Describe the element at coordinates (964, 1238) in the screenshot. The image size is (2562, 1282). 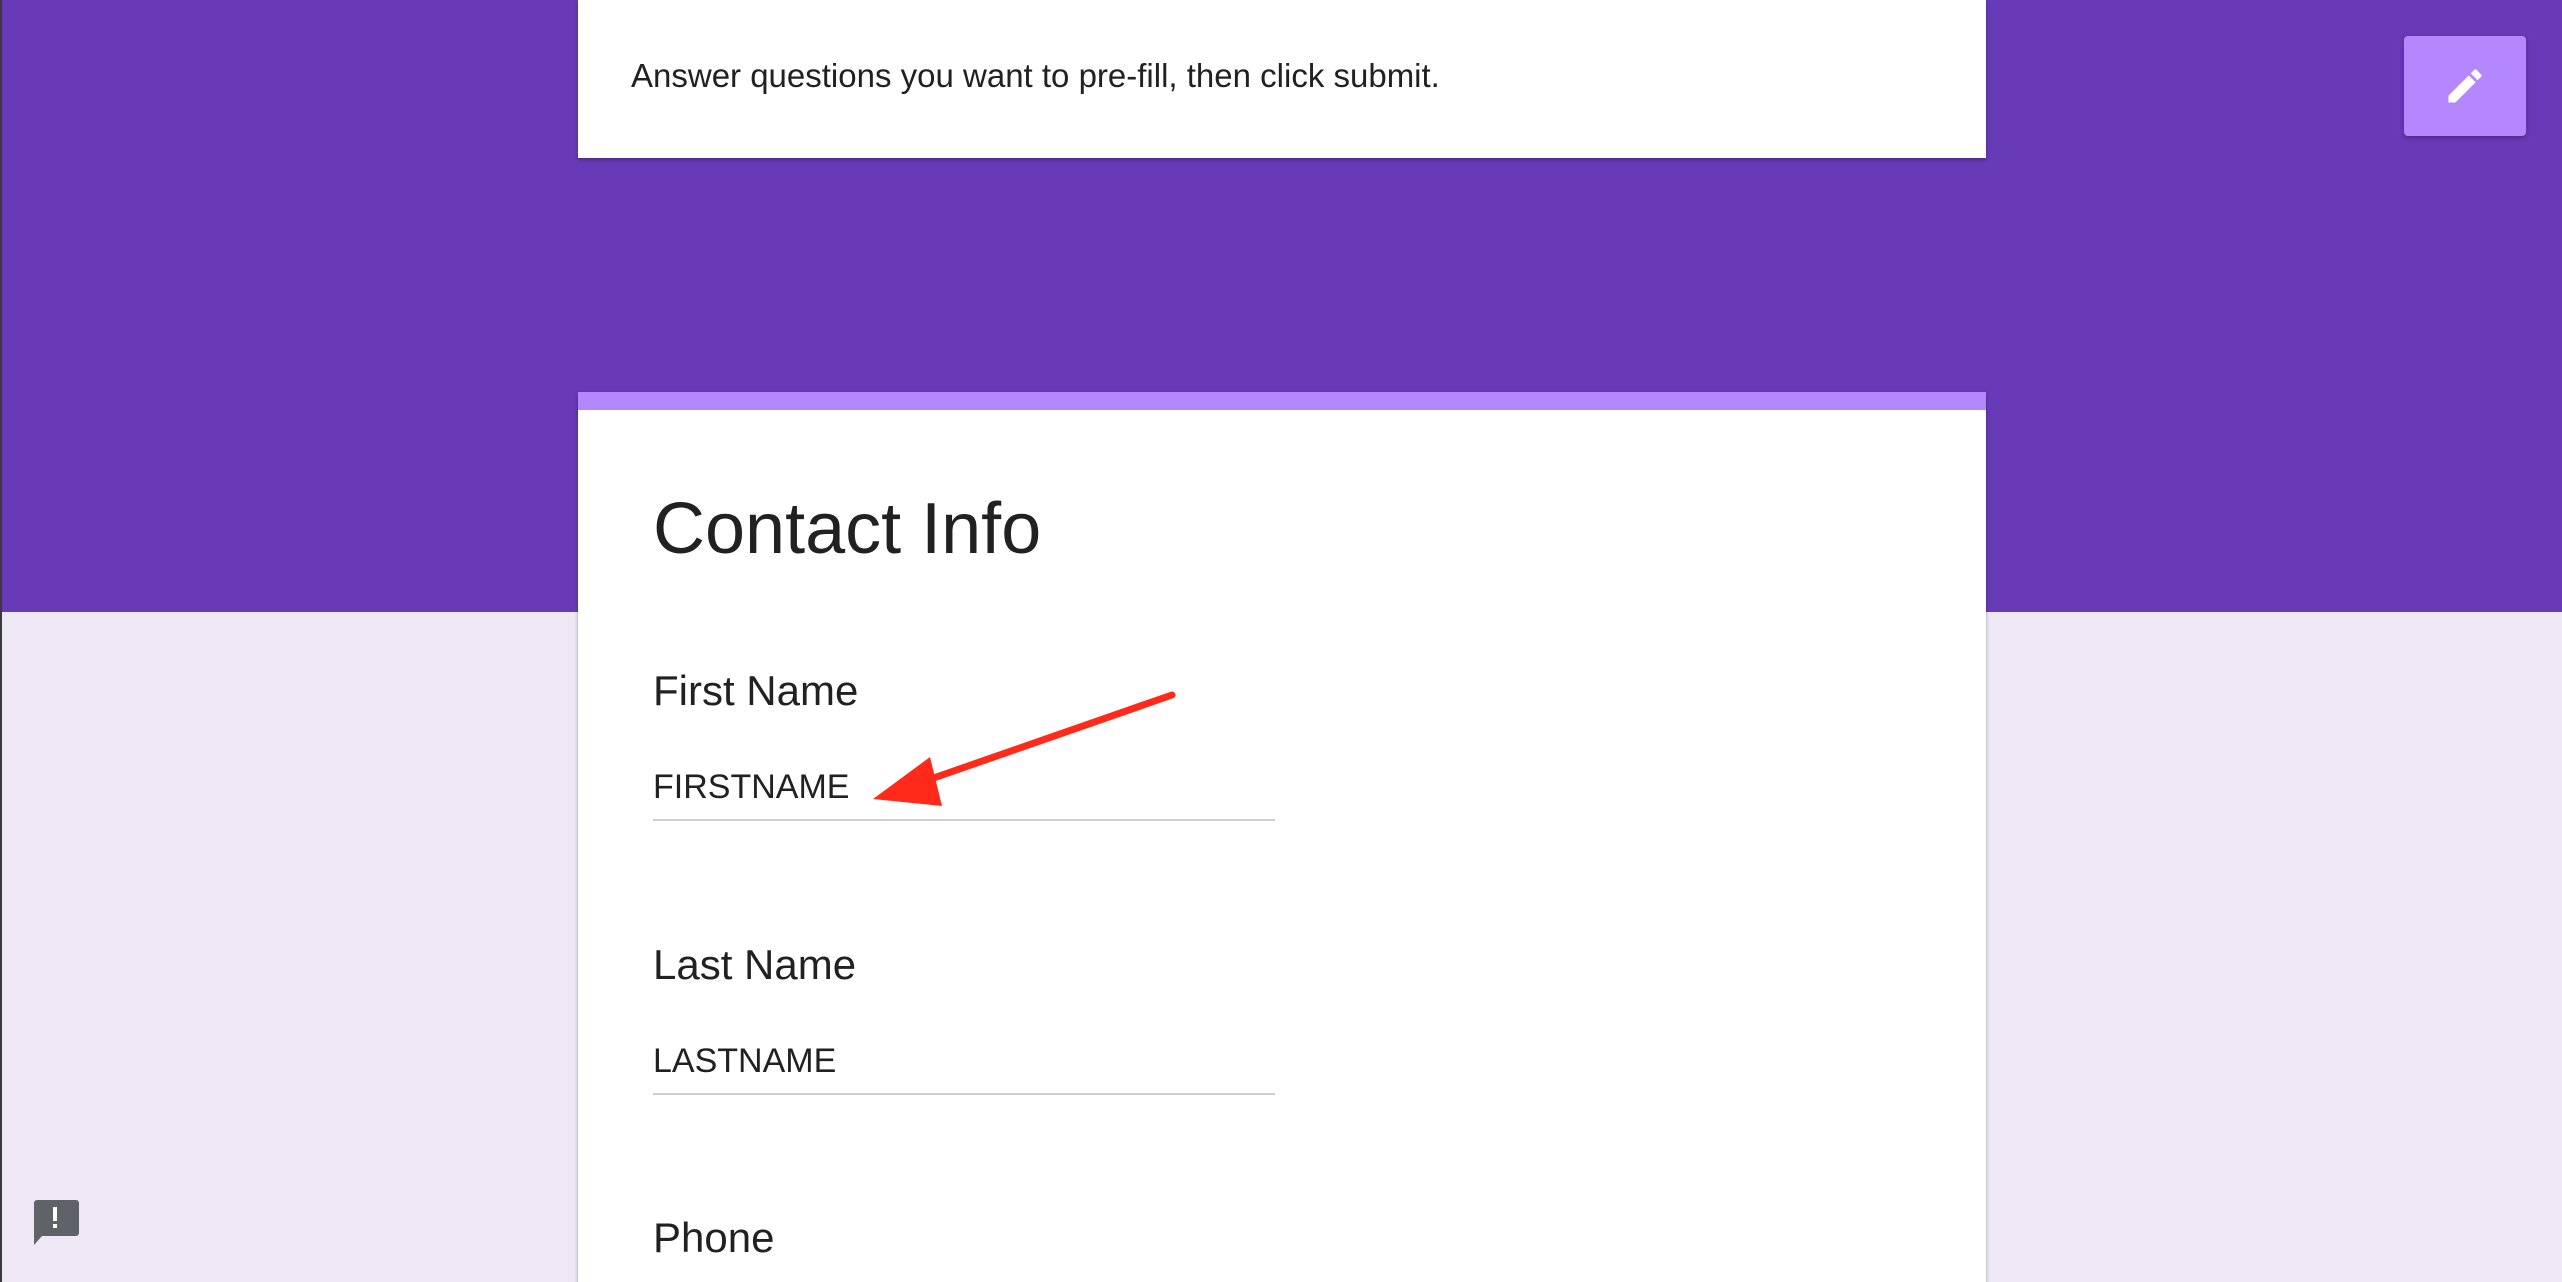
I see `question-phone: Phone` at that location.